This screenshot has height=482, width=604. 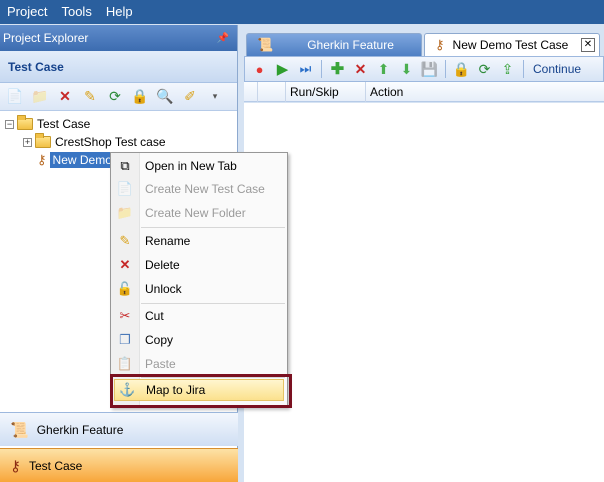 What do you see at coordinates (25, 122) in the screenshot?
I see `folder-open-icon` at bounding box center [25, 122].